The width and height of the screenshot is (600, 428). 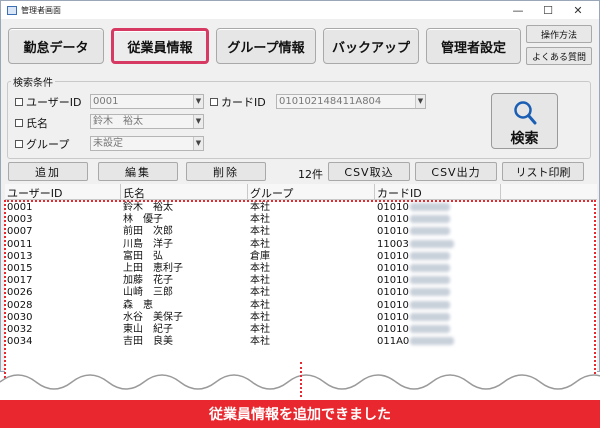 What do you see at coordinates (243, 102) in the screenshot?
I see `card-id-label: カードID` at bounding box center [243, 102].